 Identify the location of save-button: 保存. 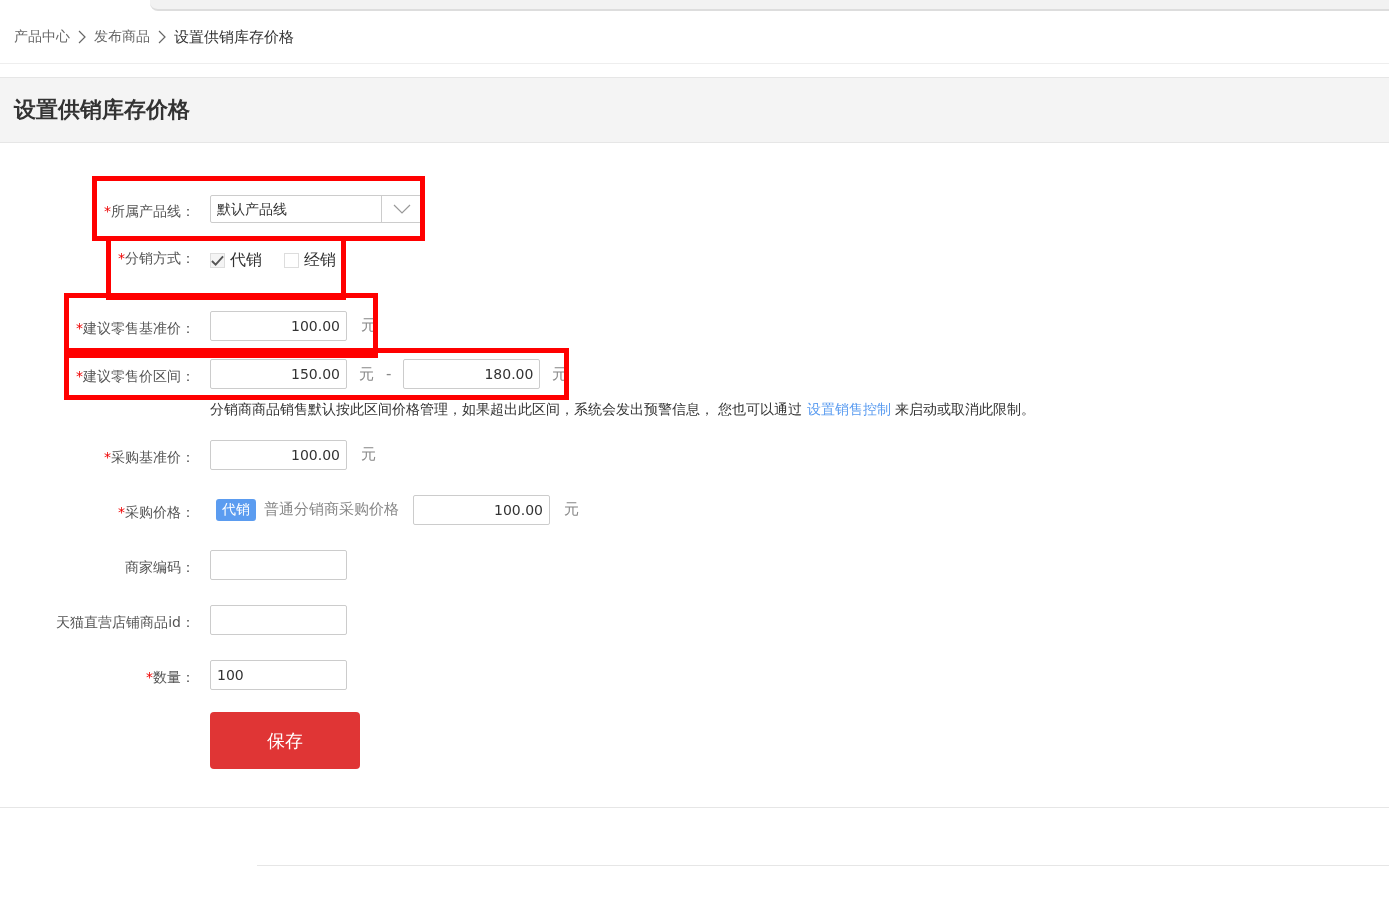
(285, 740).